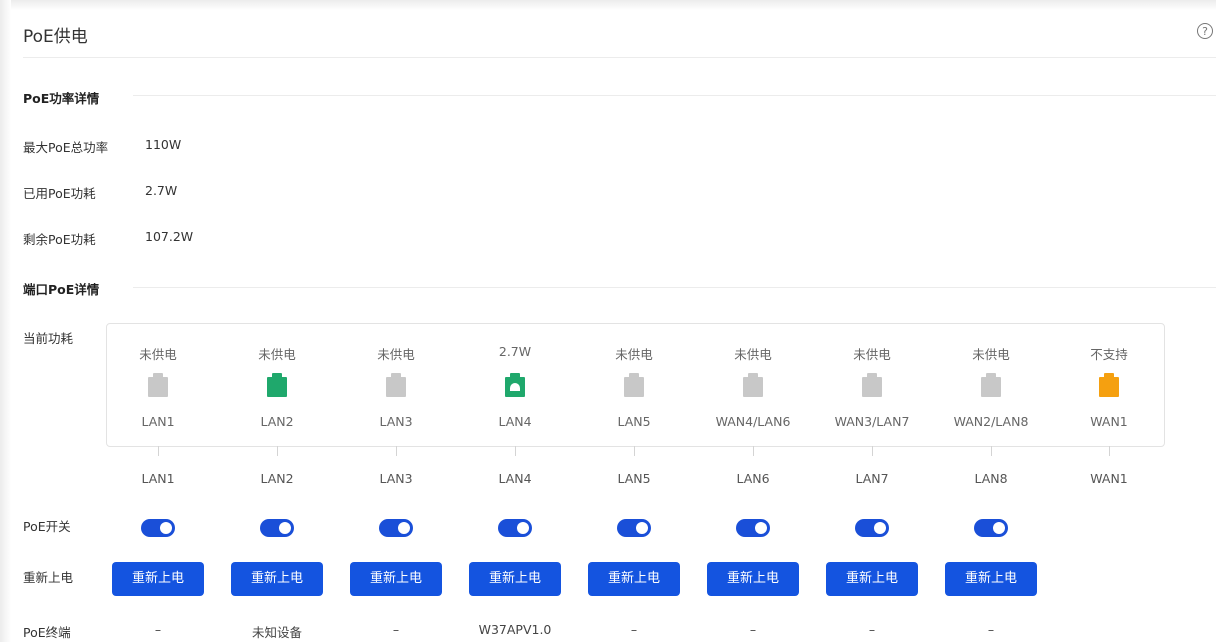 The height and width of the screenshot is (642, 1216). I want to click on current-power-label: 当前功耗, so click(48, 338).